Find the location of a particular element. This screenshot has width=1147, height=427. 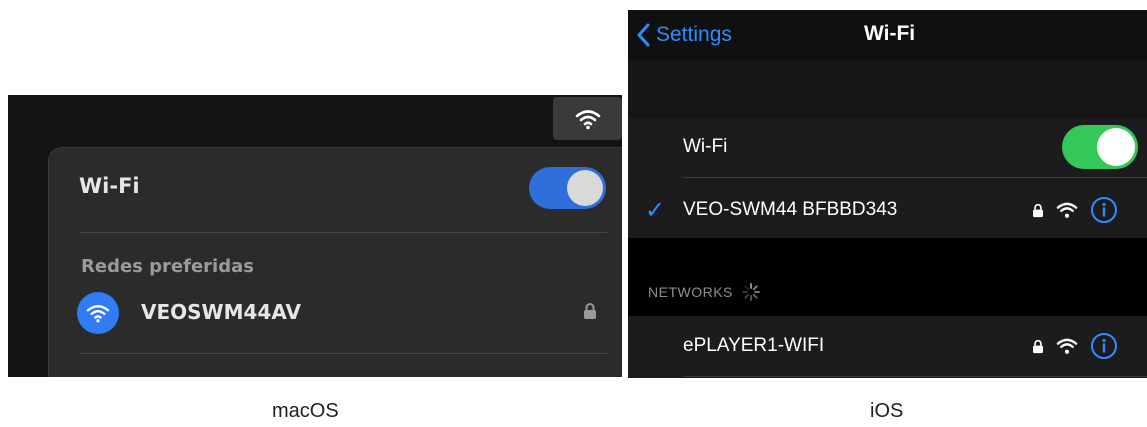

wifi-menu-title: Wi-Fi is located at coordinates (109, 186).